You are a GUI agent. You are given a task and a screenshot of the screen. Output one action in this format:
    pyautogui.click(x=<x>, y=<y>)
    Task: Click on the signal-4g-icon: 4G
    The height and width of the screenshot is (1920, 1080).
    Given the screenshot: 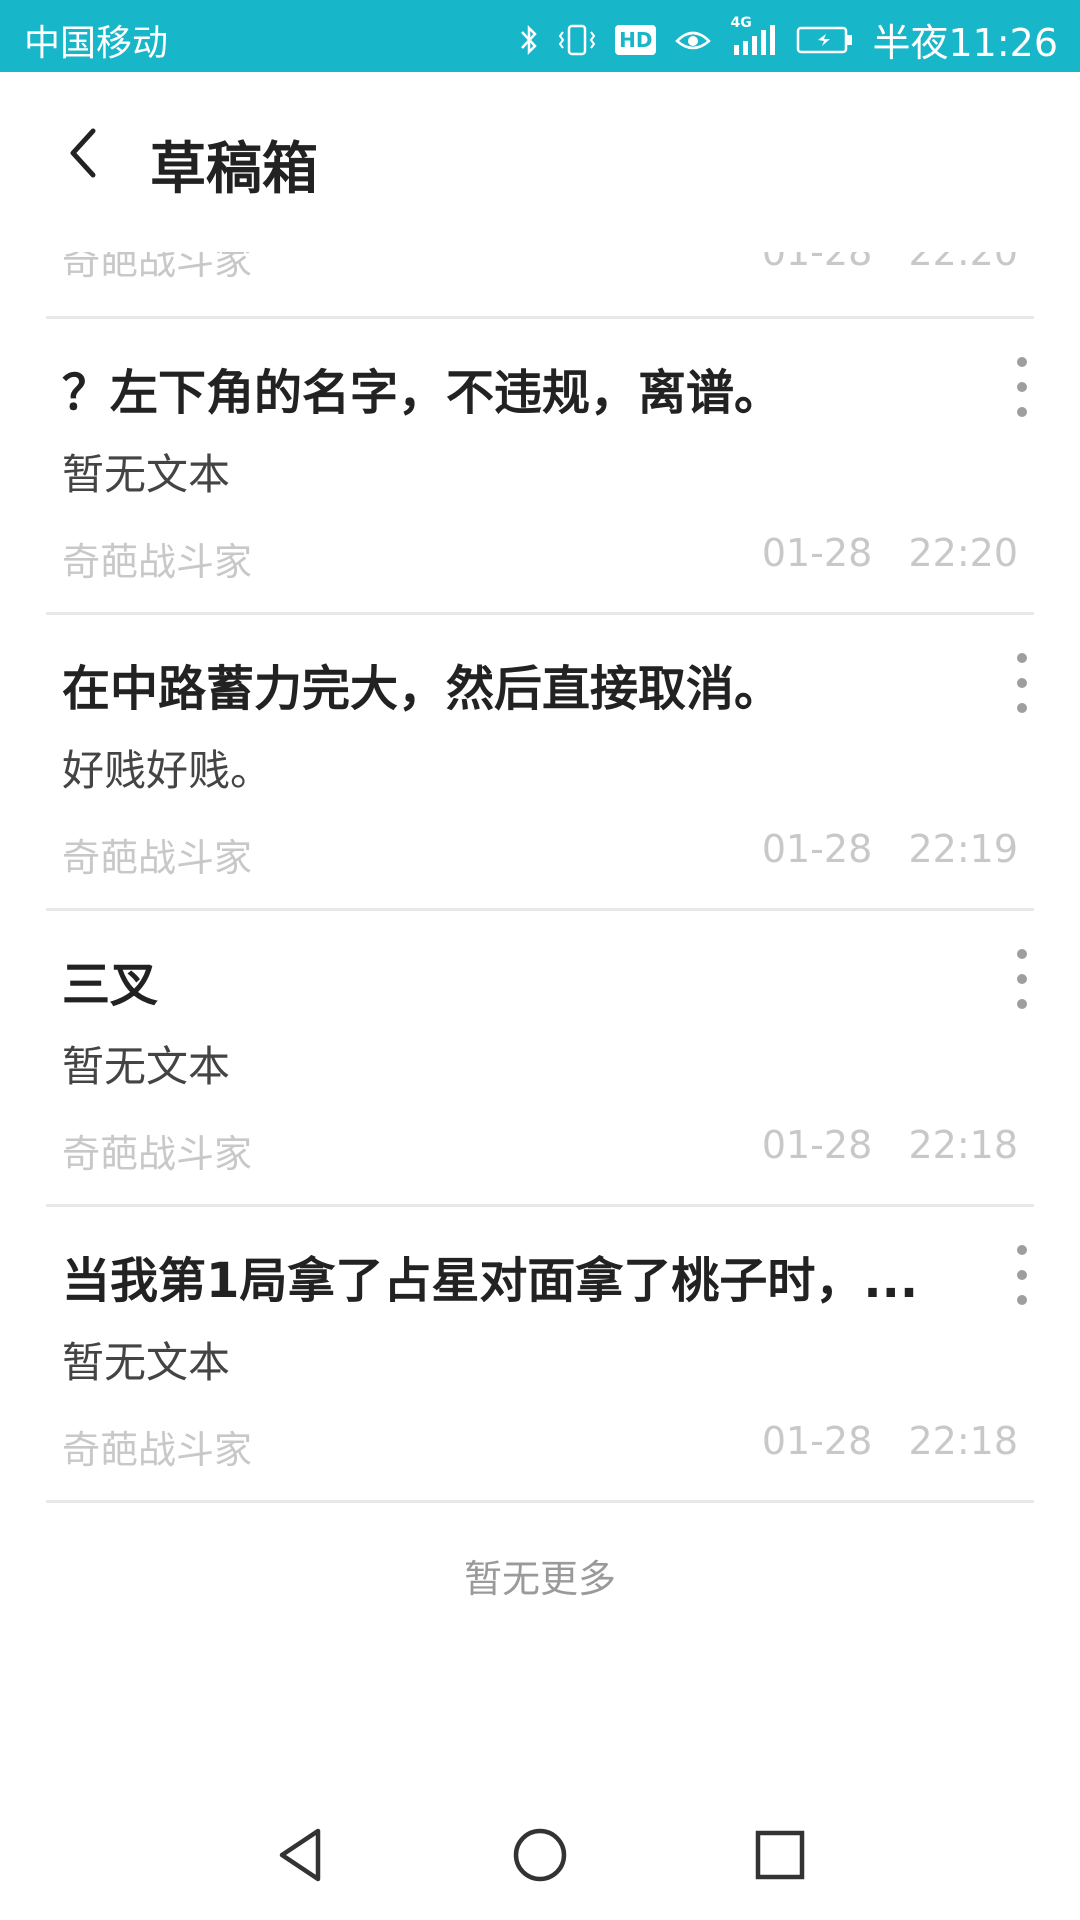 What is the action you would take?
    pyautogui.click(x=754, y=36)
    